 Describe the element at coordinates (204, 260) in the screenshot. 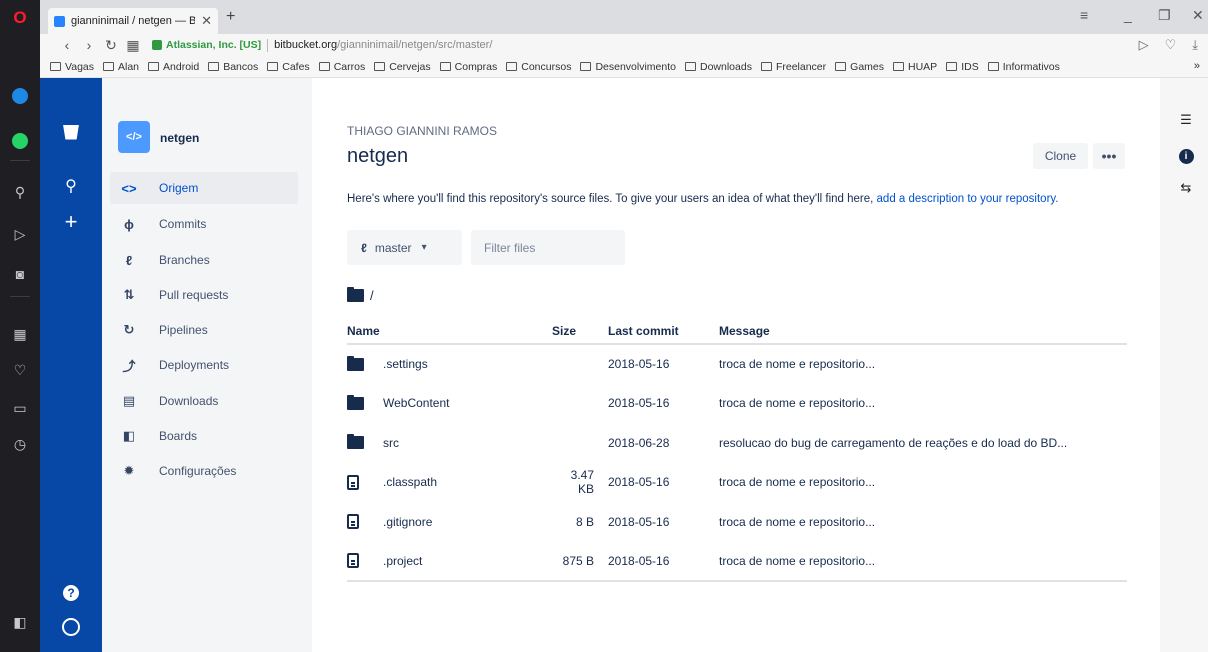

I see `sidebar-item-branches: ℓ Branches` at that location.